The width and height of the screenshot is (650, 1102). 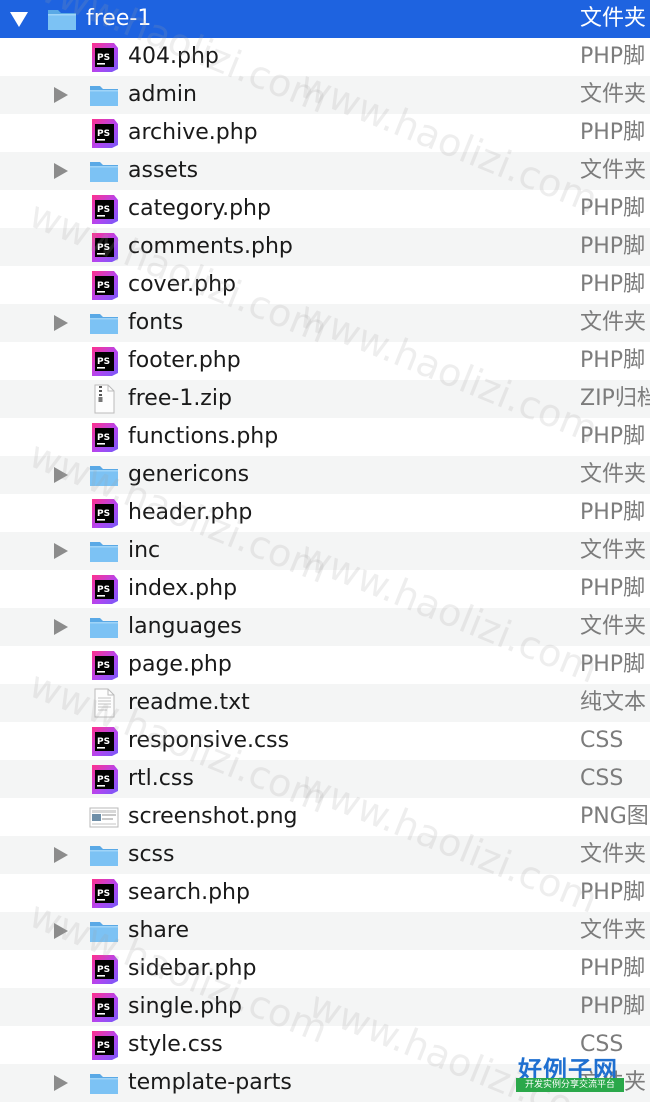 What do you see at coordinates (325, 703) in the screenshot?
I see `file-row: readme.txt 纯文本` at bounding box center [325, 703].